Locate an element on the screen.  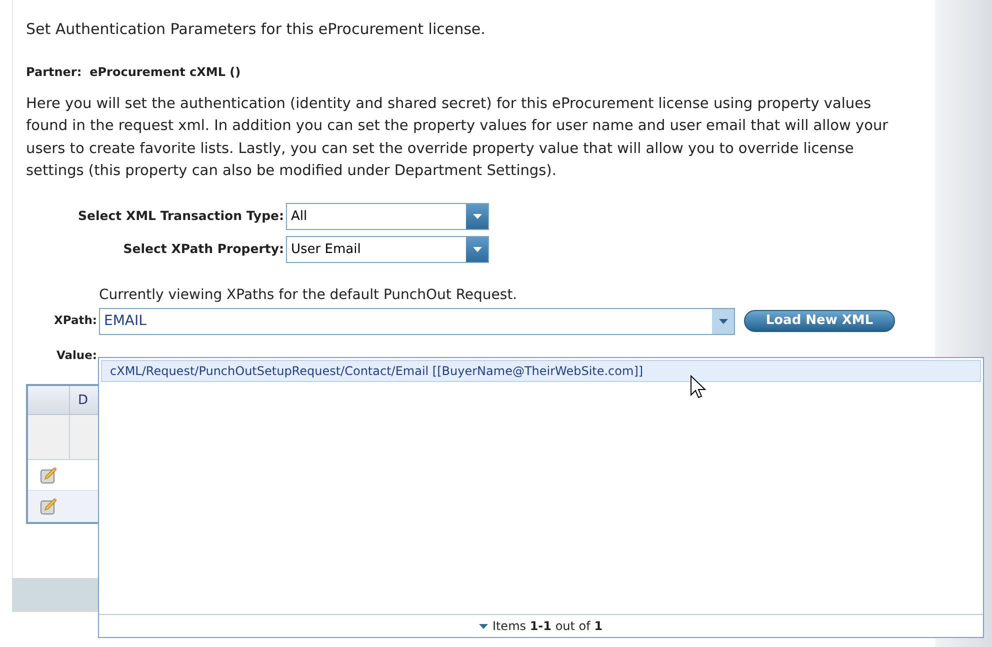
select-field: User Email is located at coordinates (387, 249).